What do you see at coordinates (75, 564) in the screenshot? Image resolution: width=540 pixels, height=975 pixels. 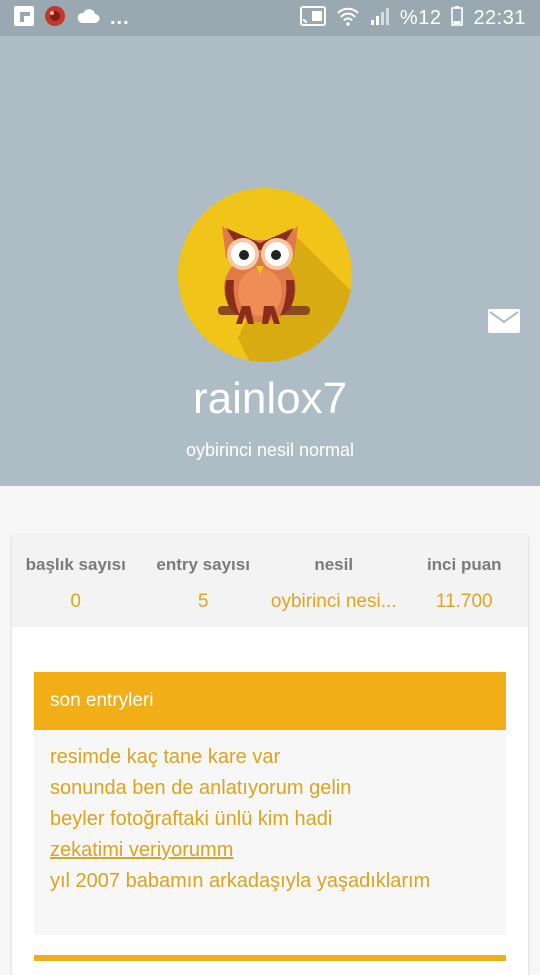 I see `stat-label: başlık sayısı` at bounding box center [75, 564].